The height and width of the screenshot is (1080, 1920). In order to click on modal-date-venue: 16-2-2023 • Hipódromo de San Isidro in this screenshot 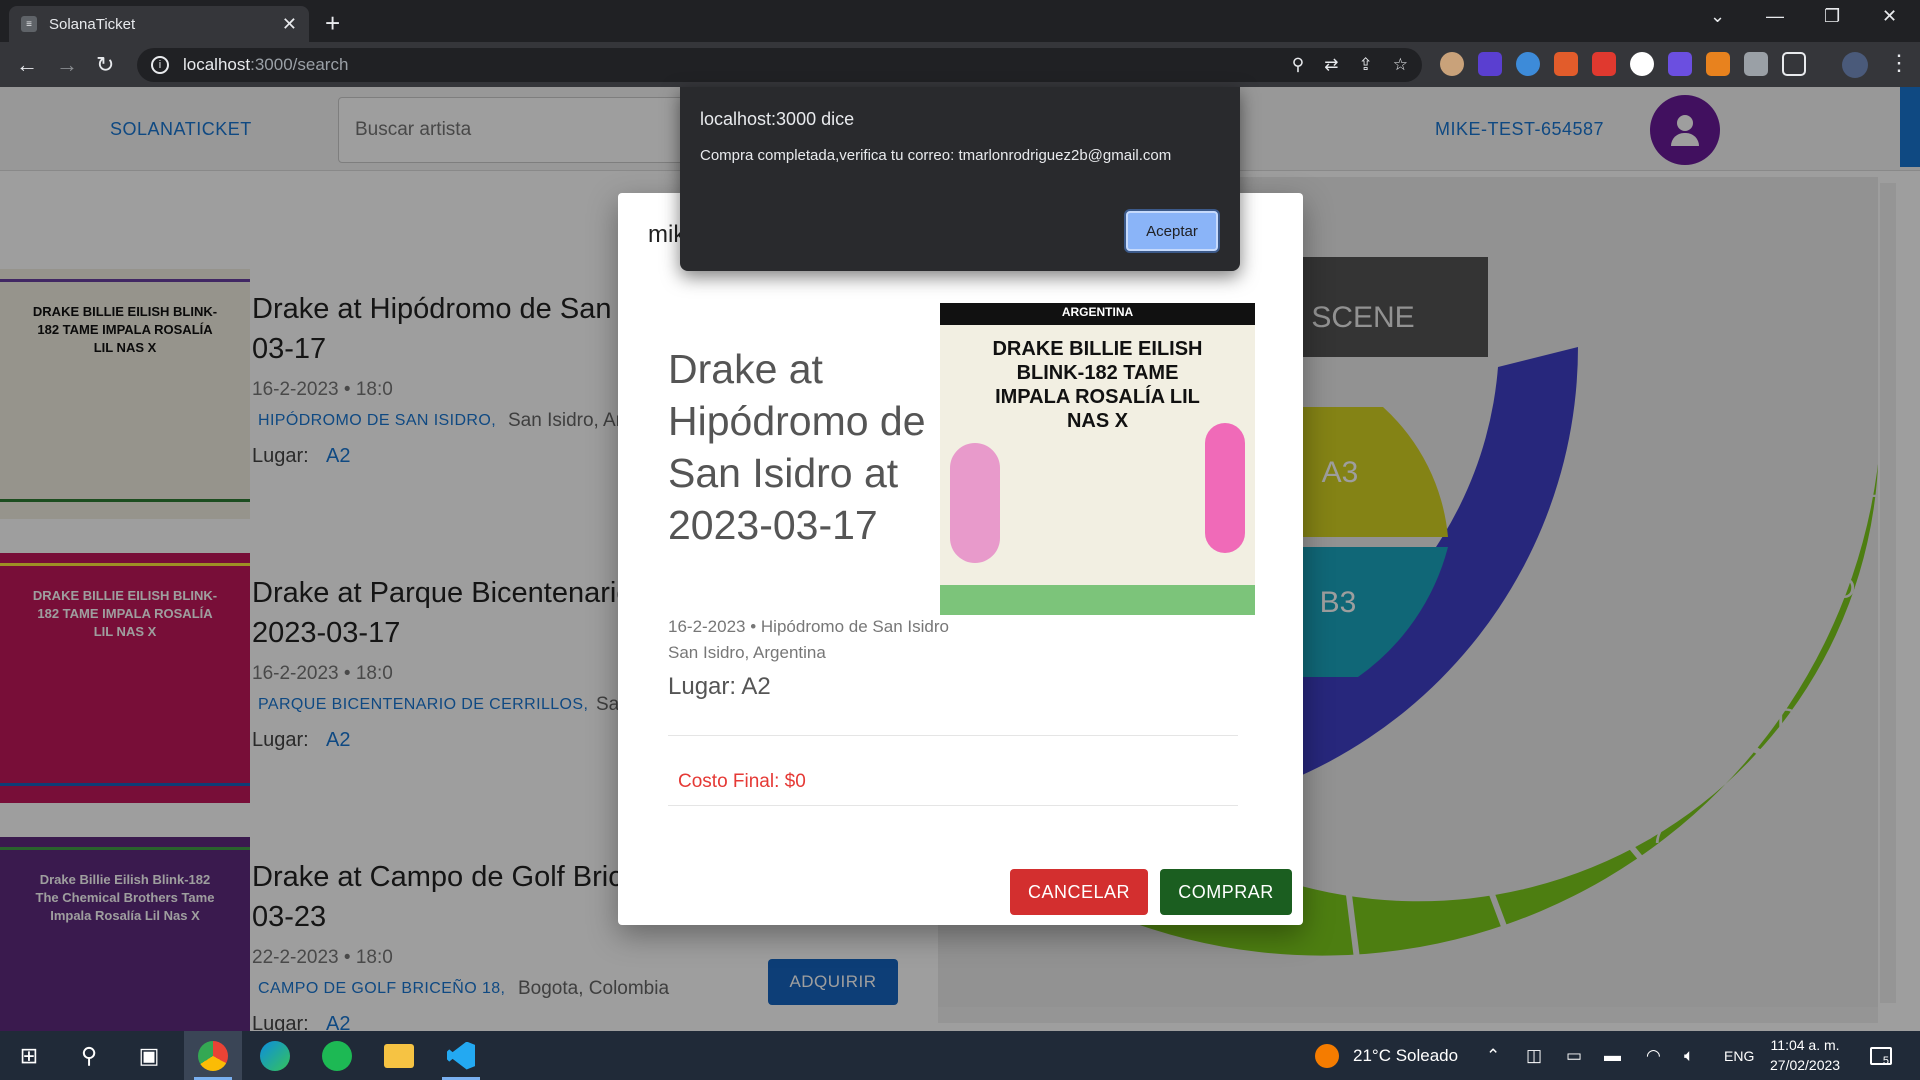, I will do `click(808, 626)`.